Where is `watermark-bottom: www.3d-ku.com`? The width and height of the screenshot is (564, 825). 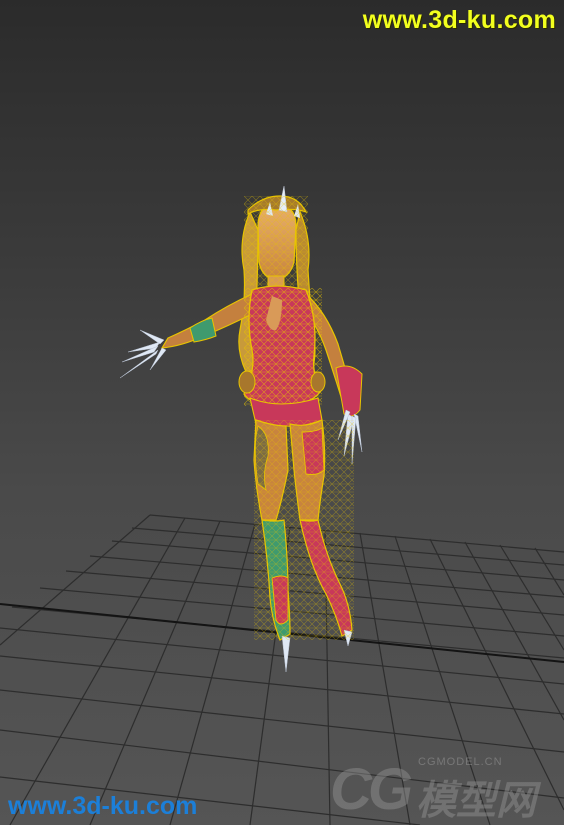 watermark-bottom: www.3d-ku.com is located at coordinates (103, 806).